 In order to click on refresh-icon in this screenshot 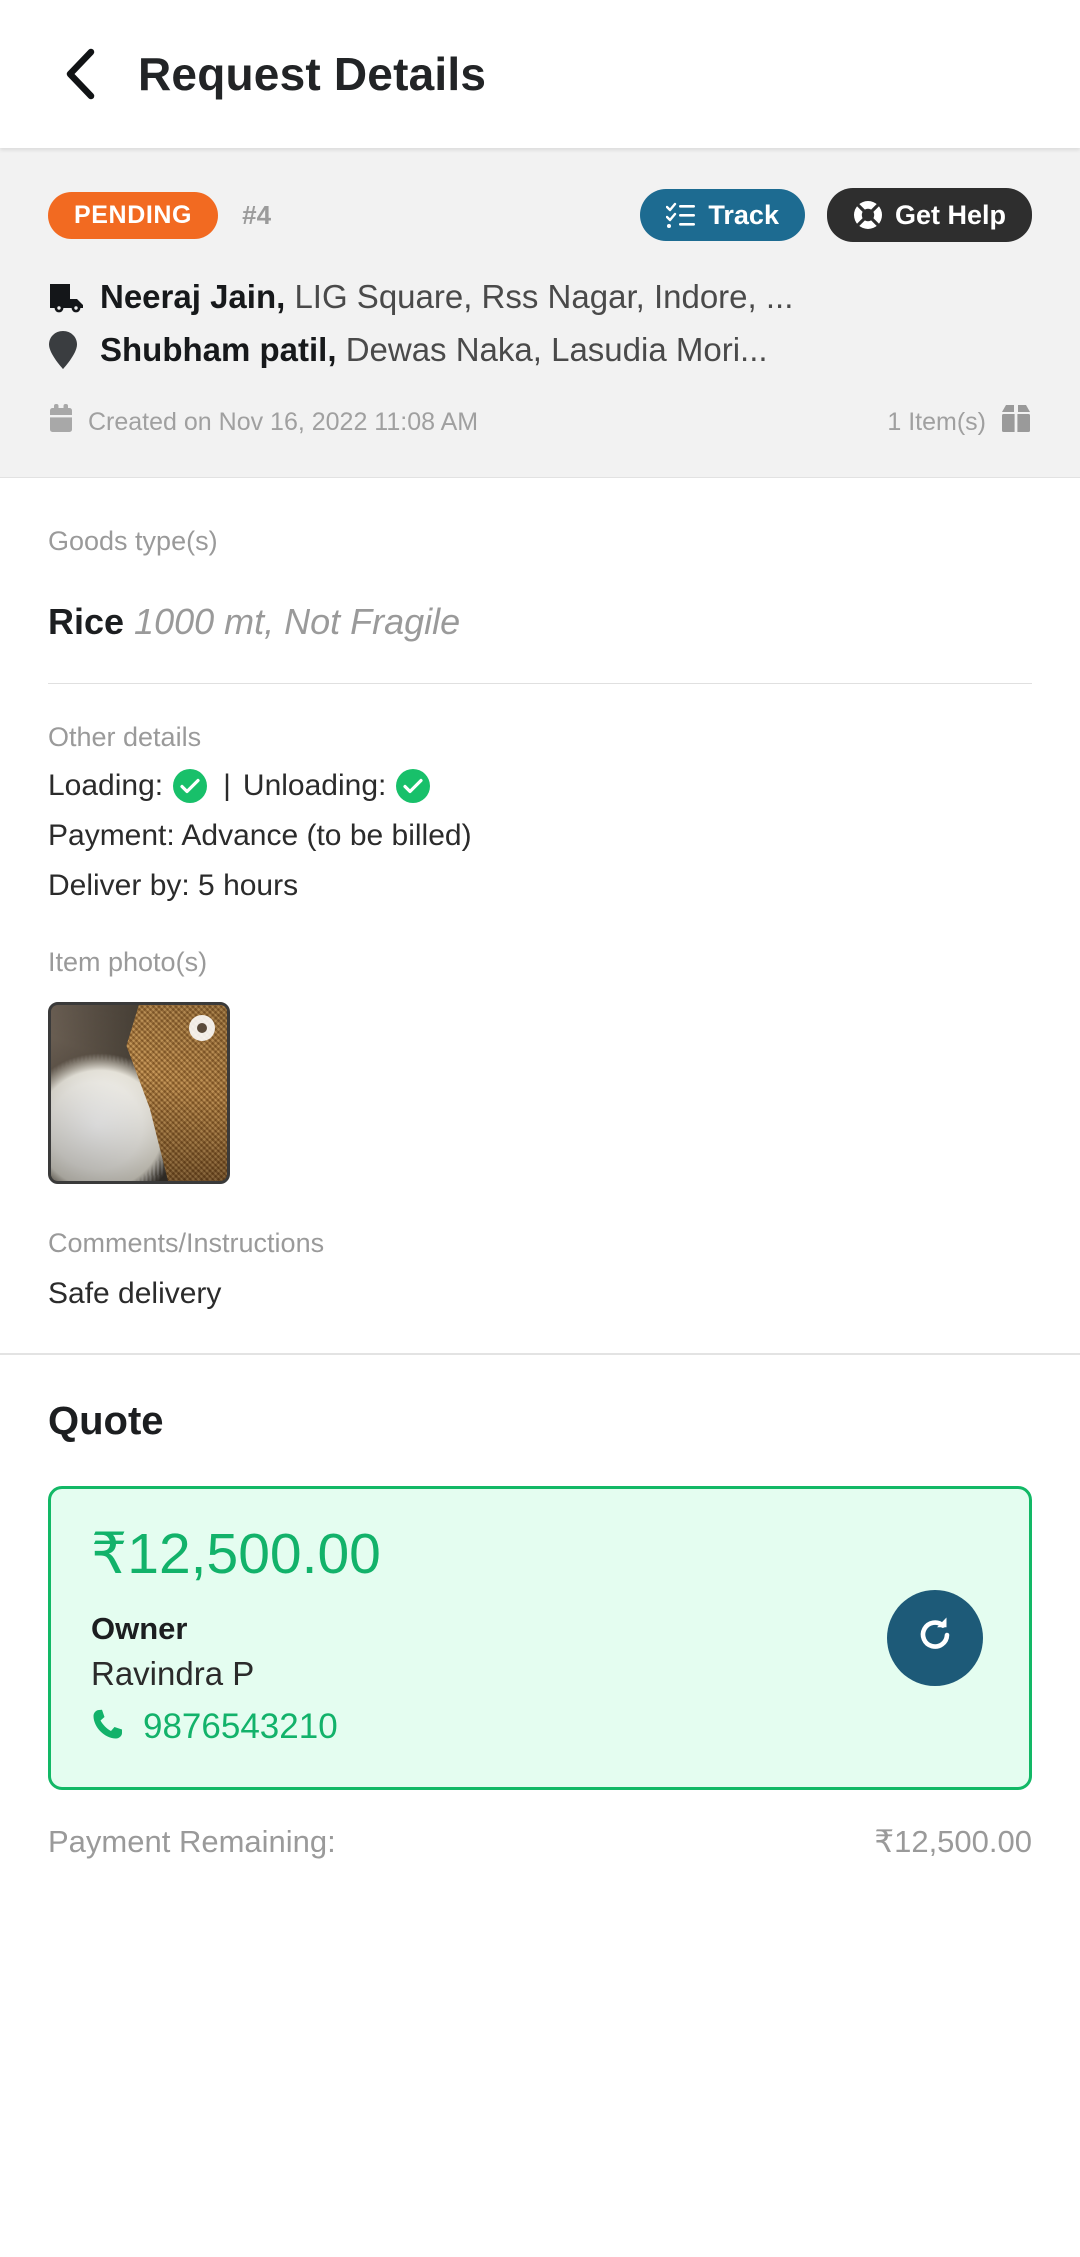, I will do `click(935, 1637)`.